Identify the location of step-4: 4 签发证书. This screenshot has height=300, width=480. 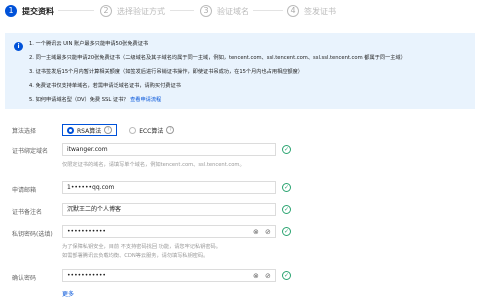
(311, 11).